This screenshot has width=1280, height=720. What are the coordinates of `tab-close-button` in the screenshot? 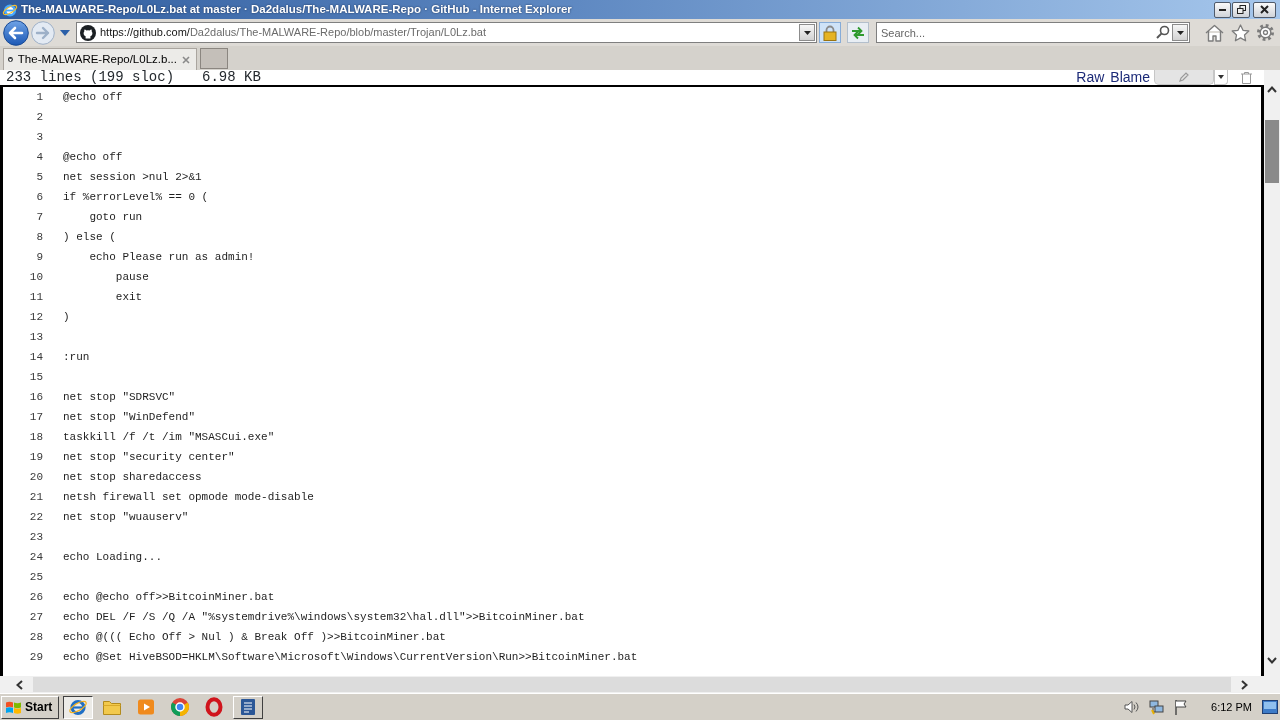 It's located at (186, 59).